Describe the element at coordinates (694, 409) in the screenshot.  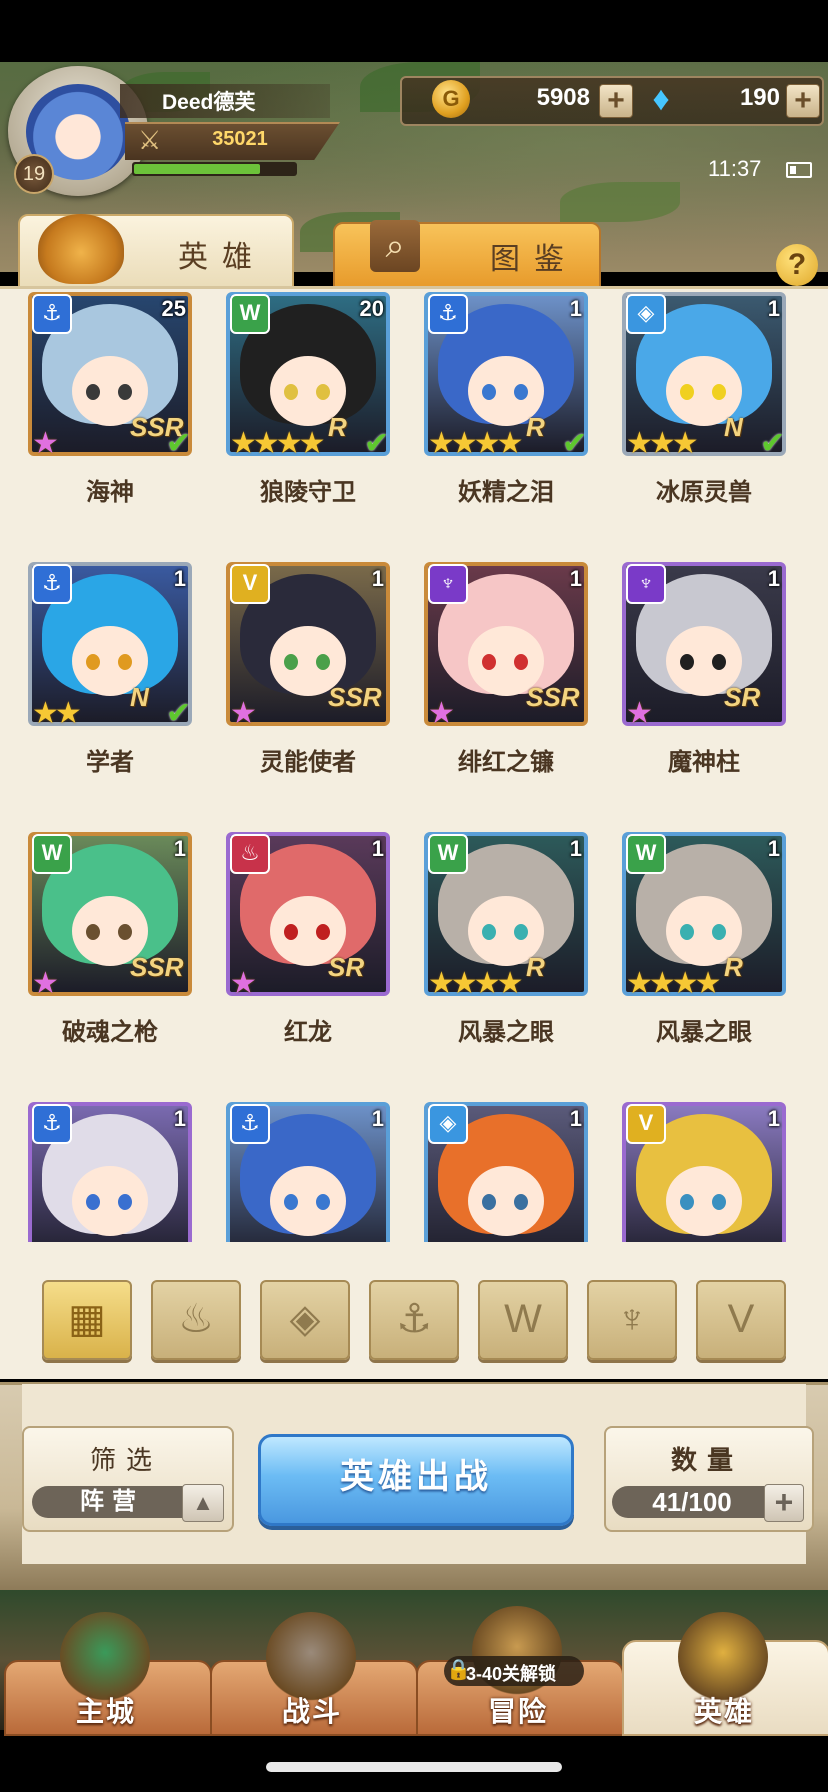
I see `hero-card: ◈ 1 ★★★ N ✔ 冰原灵兽` at that location.